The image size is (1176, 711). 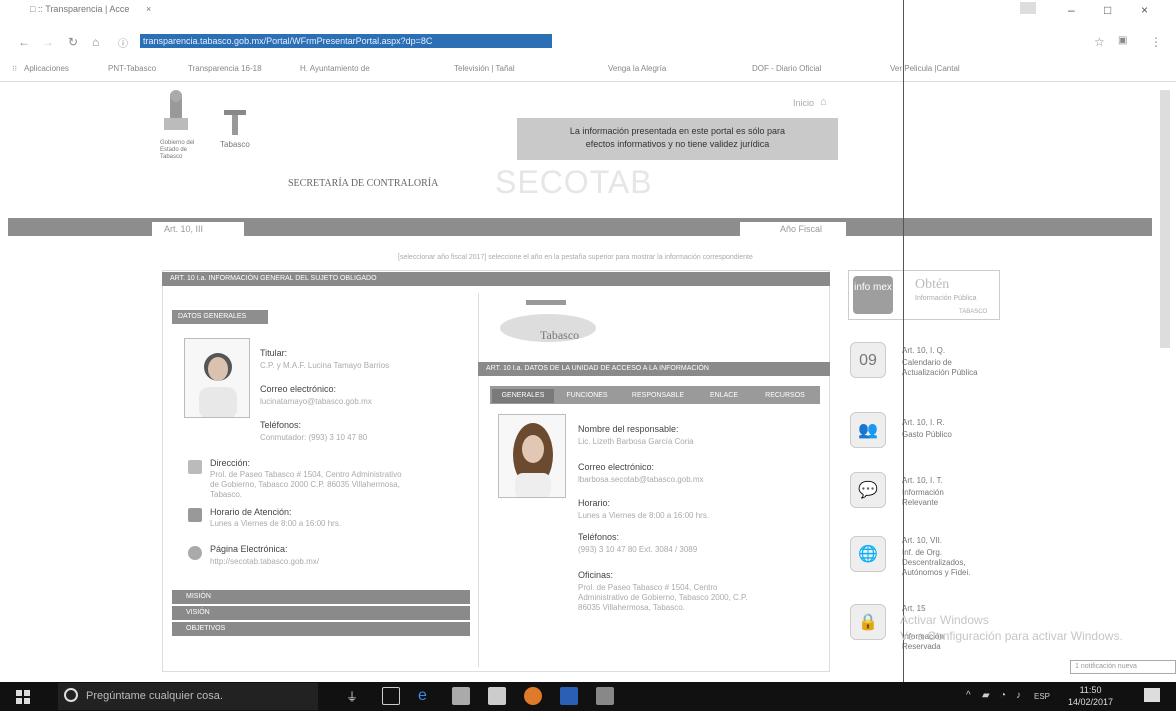 What do you see at coordinates (497, 696) in the screenshot?
I see `store-icon` at bounding box center [497, 696].